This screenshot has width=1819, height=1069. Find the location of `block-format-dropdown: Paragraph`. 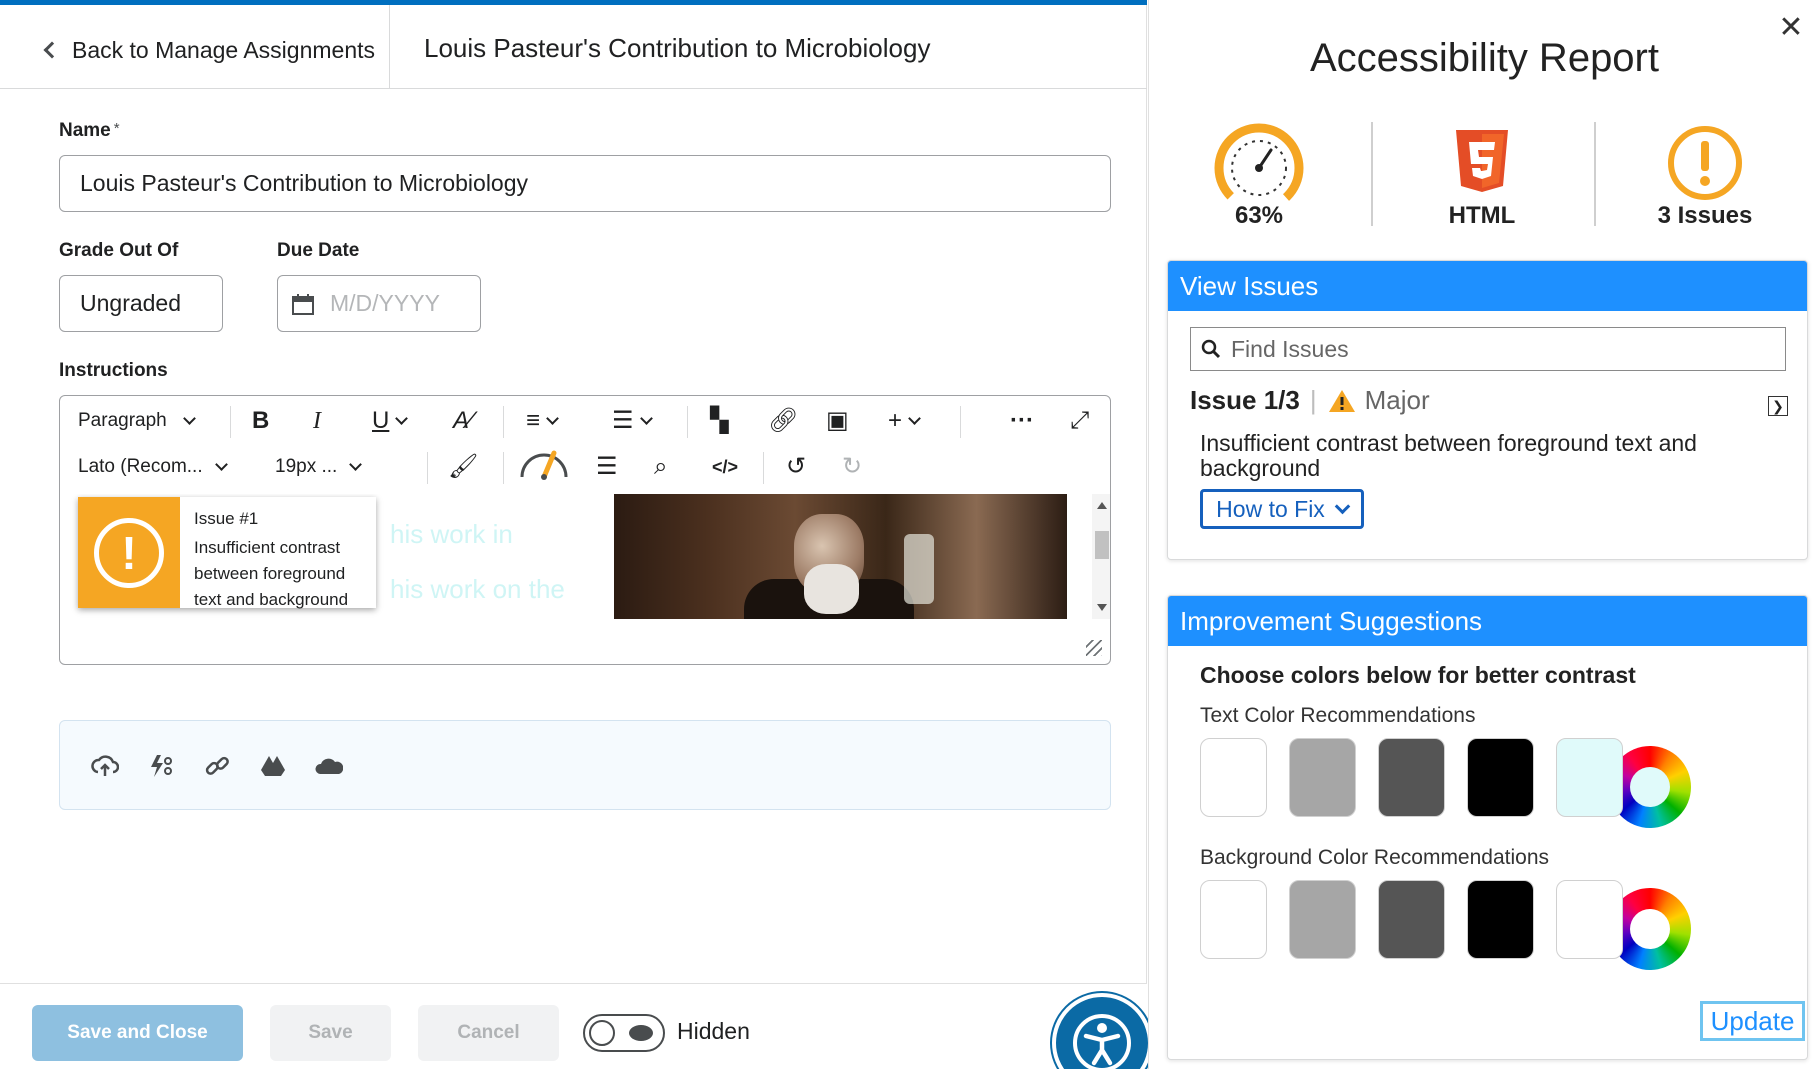

block-format-dropdown: Paragraph is located at coordinates (137, 421).